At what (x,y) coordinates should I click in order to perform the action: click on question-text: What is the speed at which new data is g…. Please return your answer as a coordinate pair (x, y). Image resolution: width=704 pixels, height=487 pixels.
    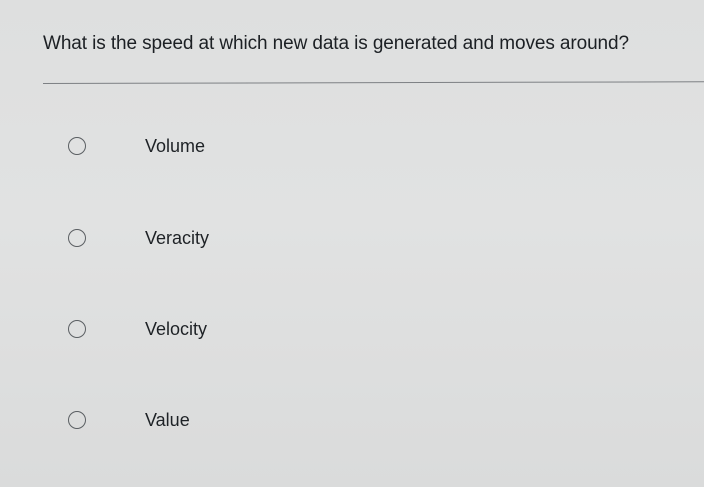
    Looking at the image, I should click on (336, 43).